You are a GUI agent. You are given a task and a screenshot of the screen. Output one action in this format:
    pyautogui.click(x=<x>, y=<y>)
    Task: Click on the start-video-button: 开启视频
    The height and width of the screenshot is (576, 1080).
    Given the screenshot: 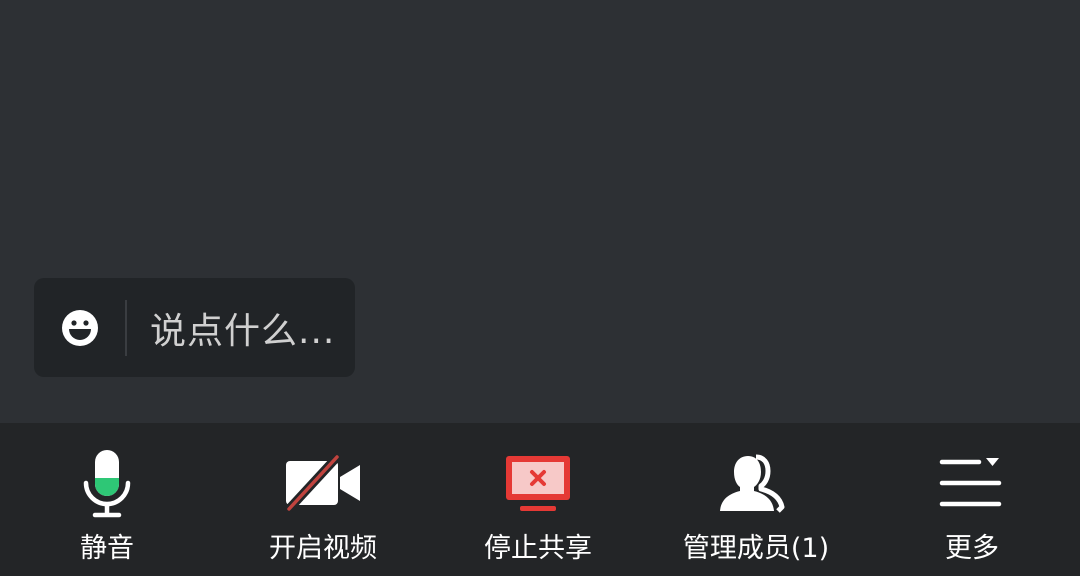 What is the action you would take?
    pyautogui.click(x=323, y=499)
    